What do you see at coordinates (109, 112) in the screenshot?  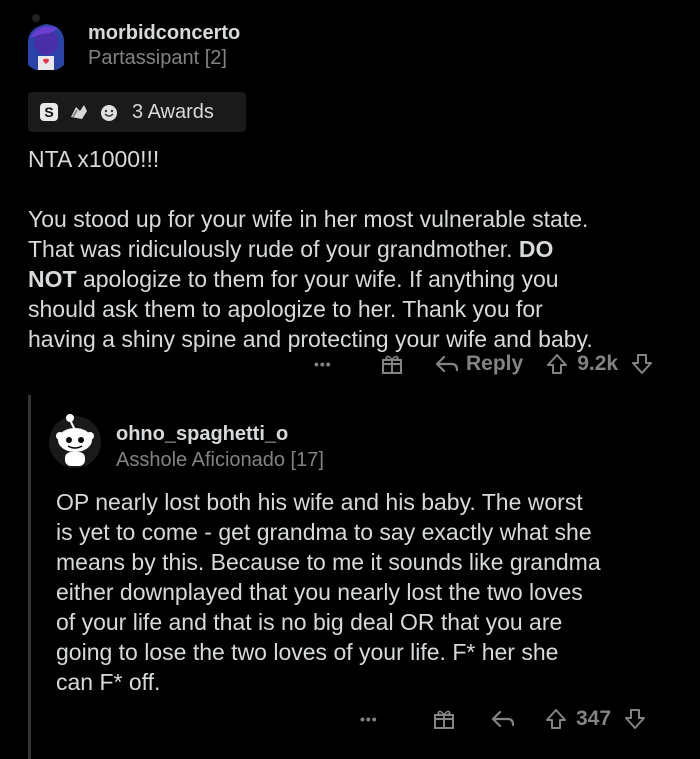 I see `wholesome-award-icon` at bounding box center [109, 112].